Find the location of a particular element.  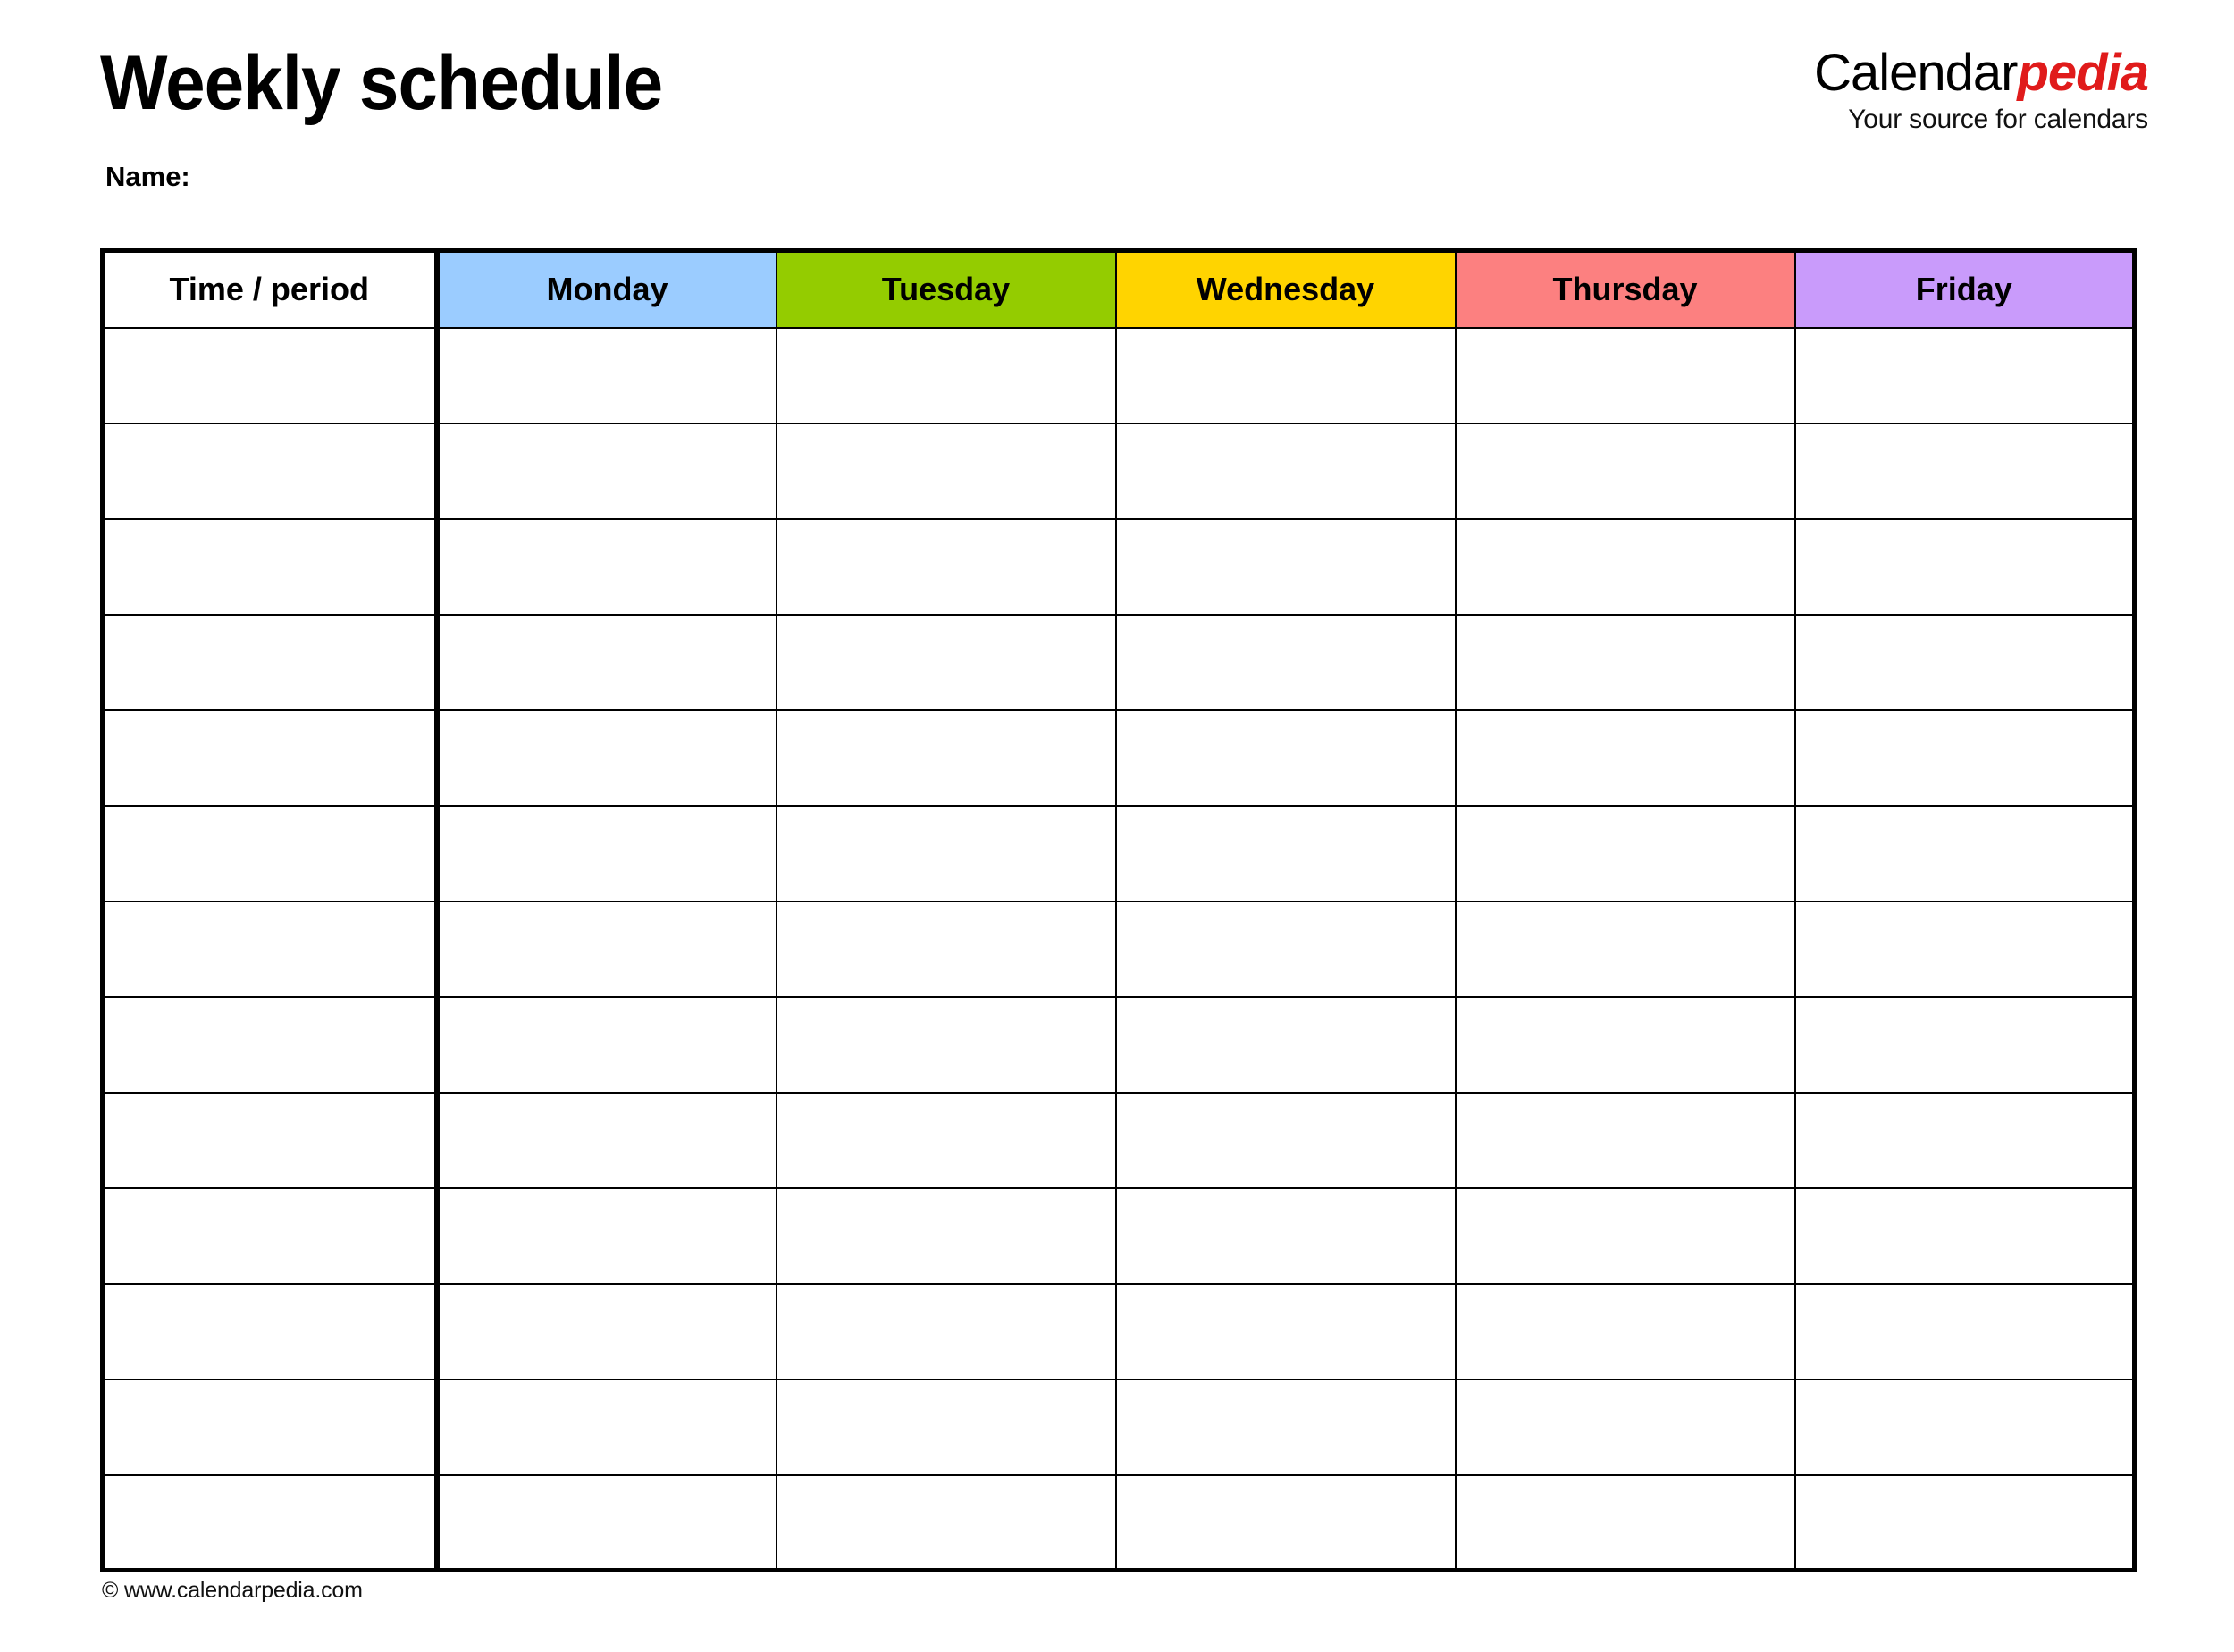

footer-copyright: © www.calendarpedia.com is located at coordinates (232, 1590).